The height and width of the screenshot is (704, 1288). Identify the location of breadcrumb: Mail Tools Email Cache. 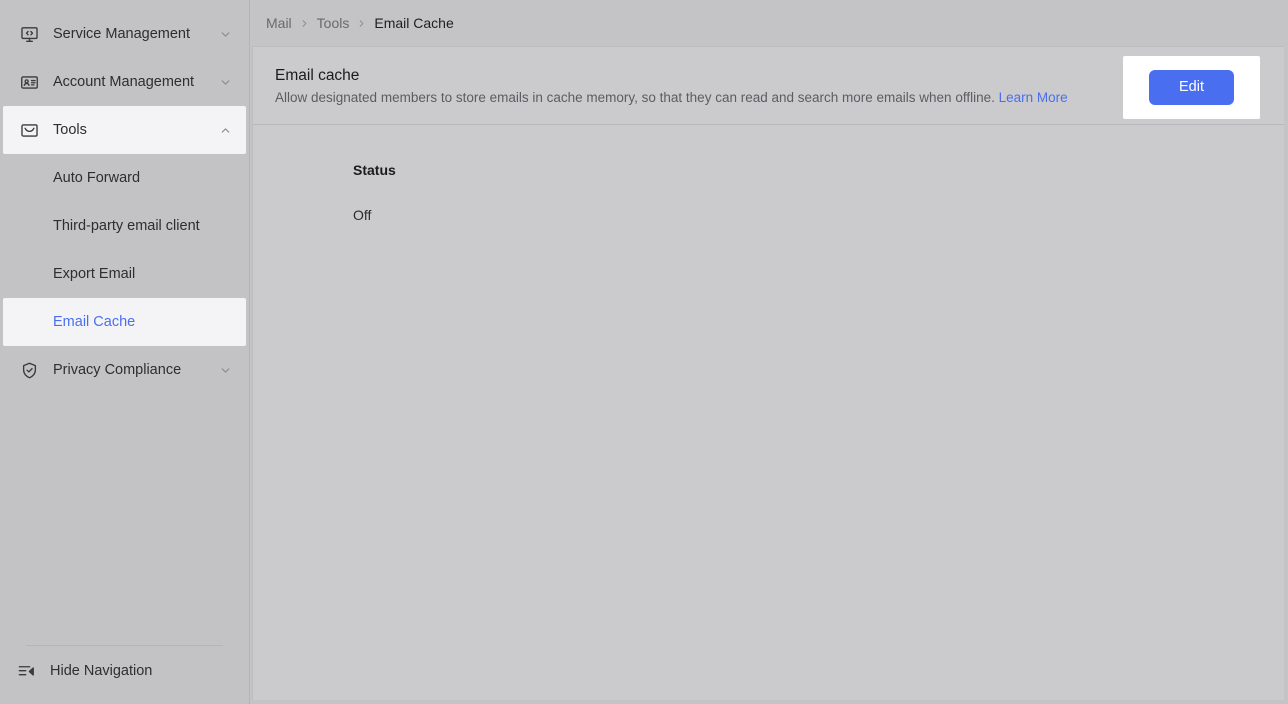
(769, 23).